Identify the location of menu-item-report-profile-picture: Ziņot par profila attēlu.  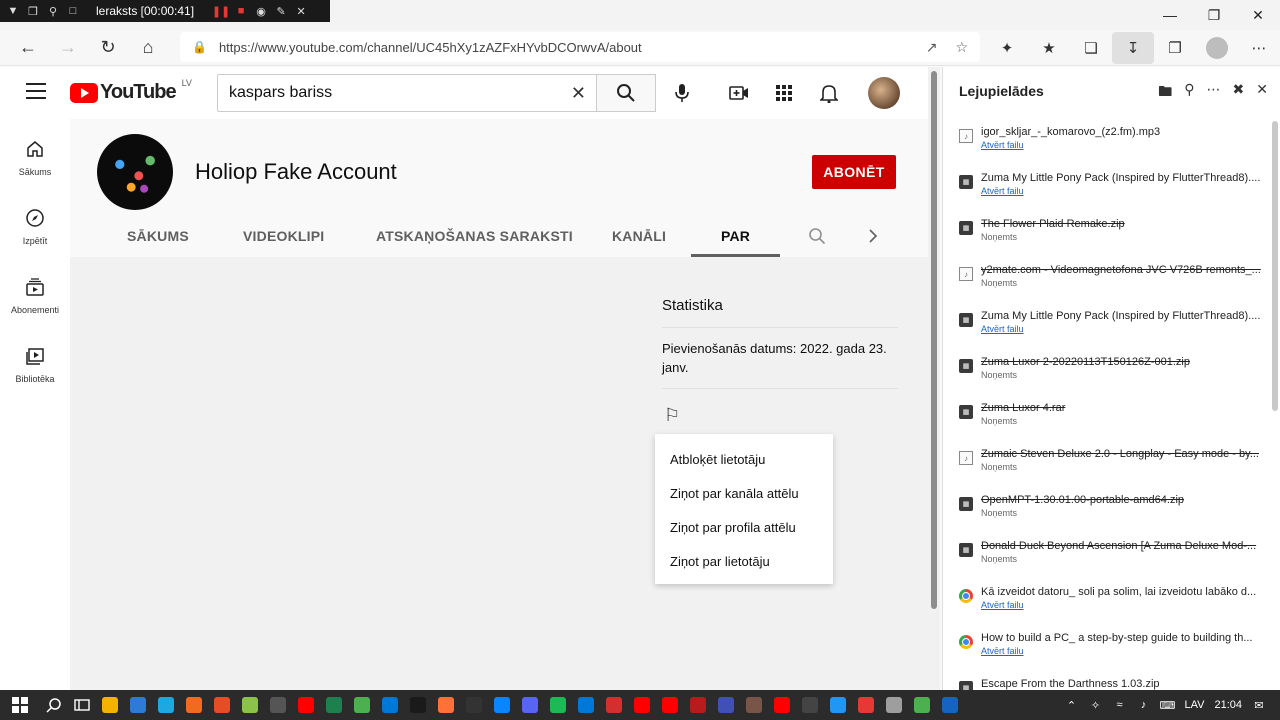
(744, 527).